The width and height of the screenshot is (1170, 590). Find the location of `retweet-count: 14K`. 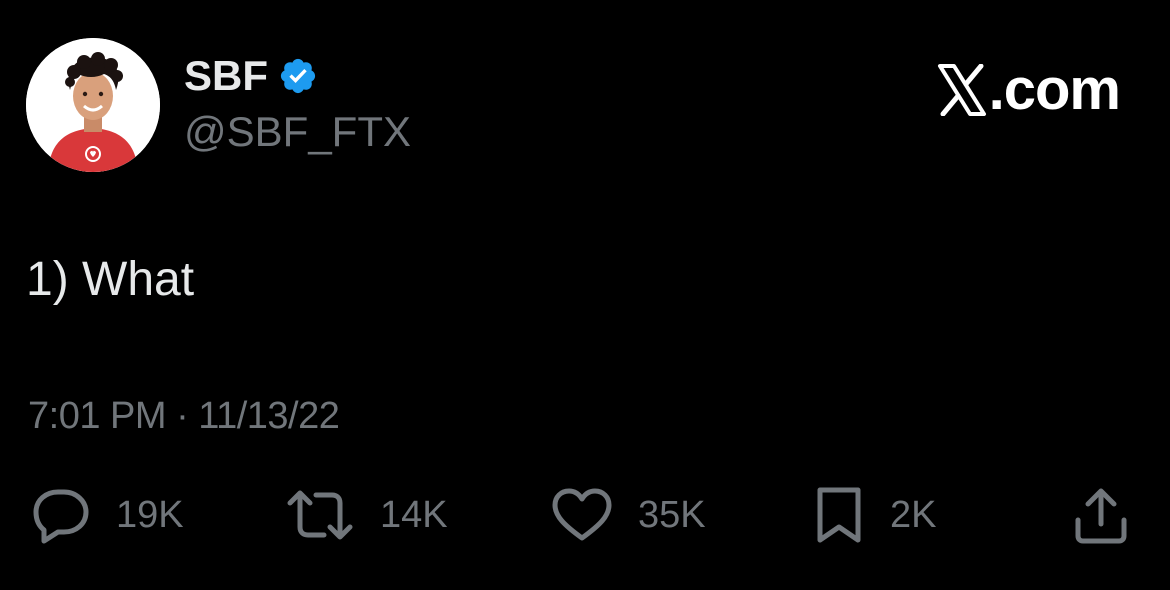

retweet-count: 14K is located at coordinates (414, 515).